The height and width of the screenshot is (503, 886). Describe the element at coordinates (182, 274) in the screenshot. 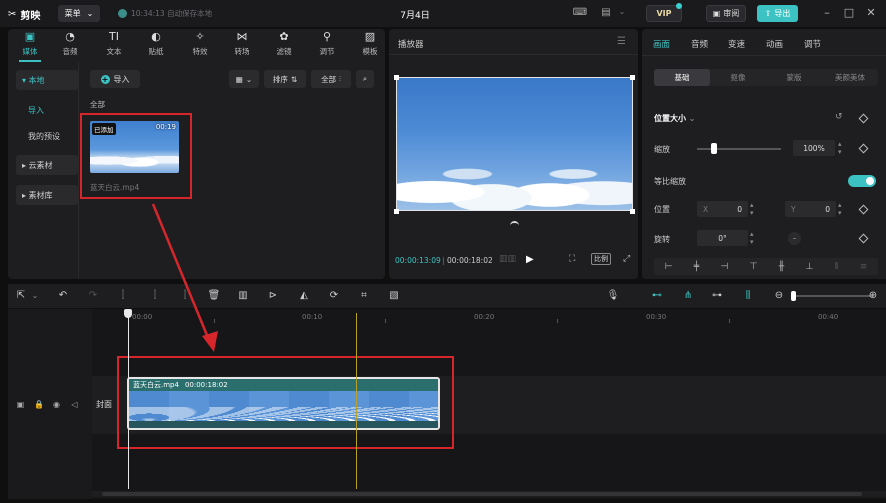

I see `arrow-line` at that location.